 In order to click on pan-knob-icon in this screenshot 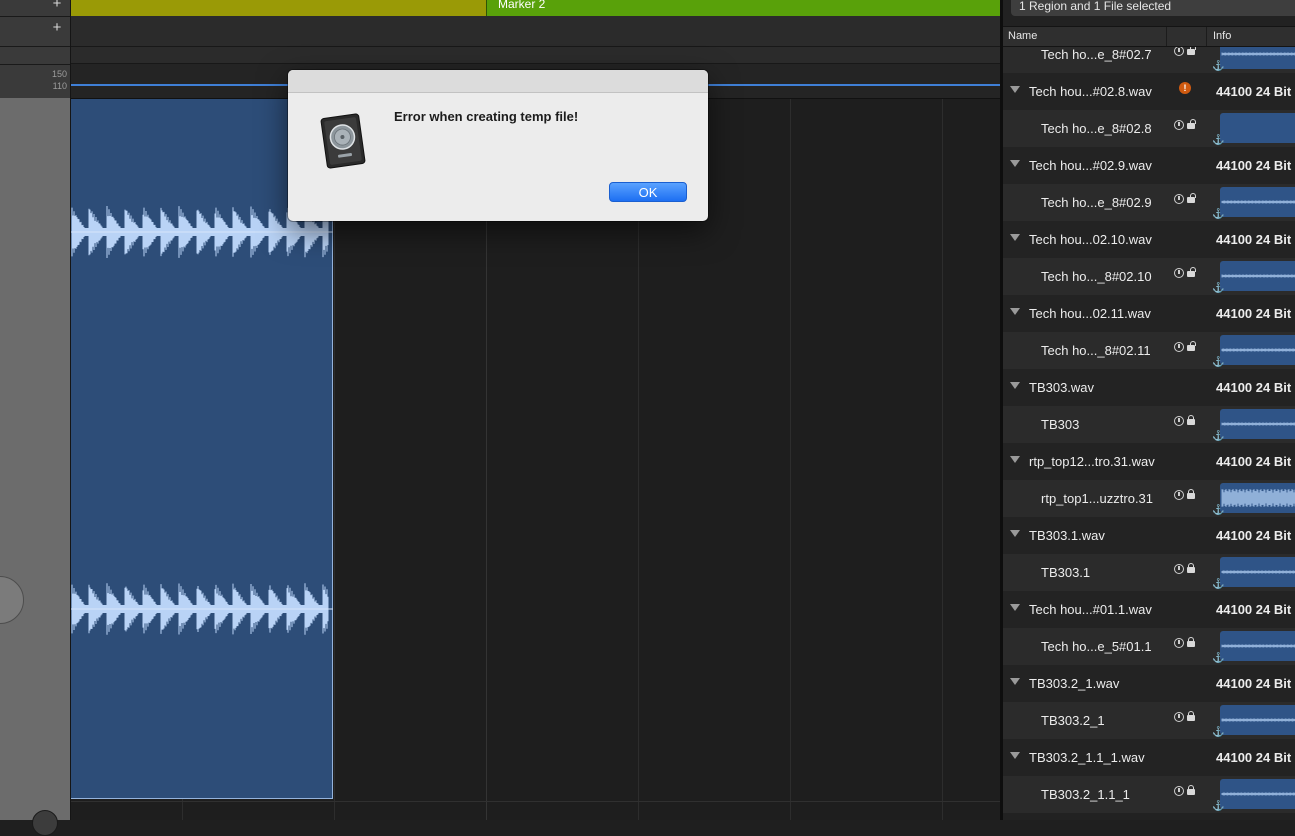, I will do `click(12, 600)`.